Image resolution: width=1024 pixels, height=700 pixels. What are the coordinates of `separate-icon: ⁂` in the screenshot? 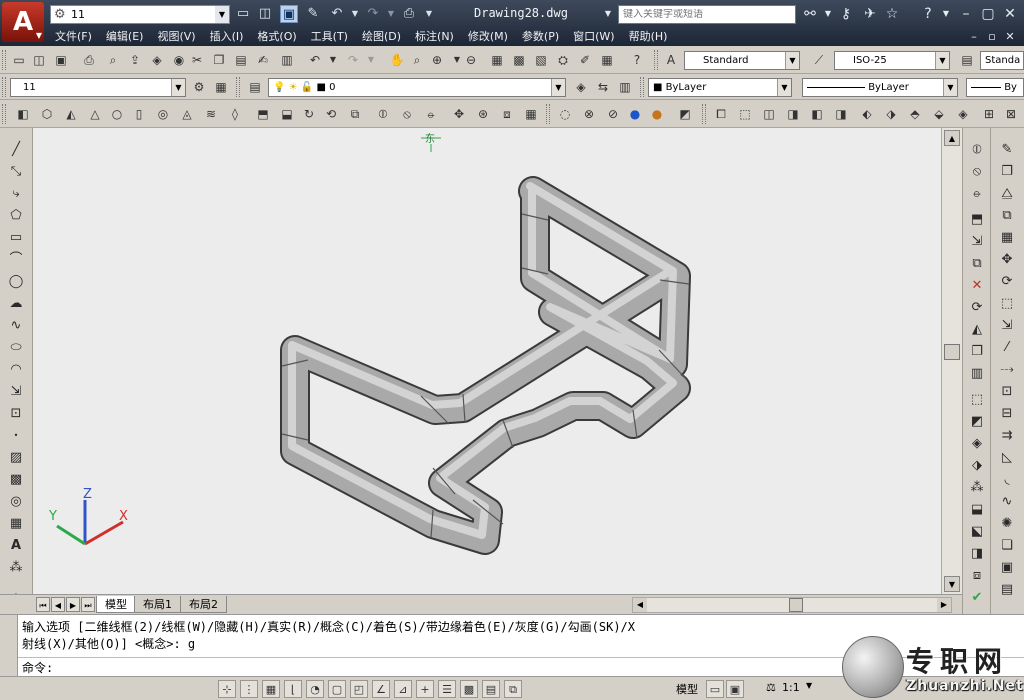 It's located at (977, 488).